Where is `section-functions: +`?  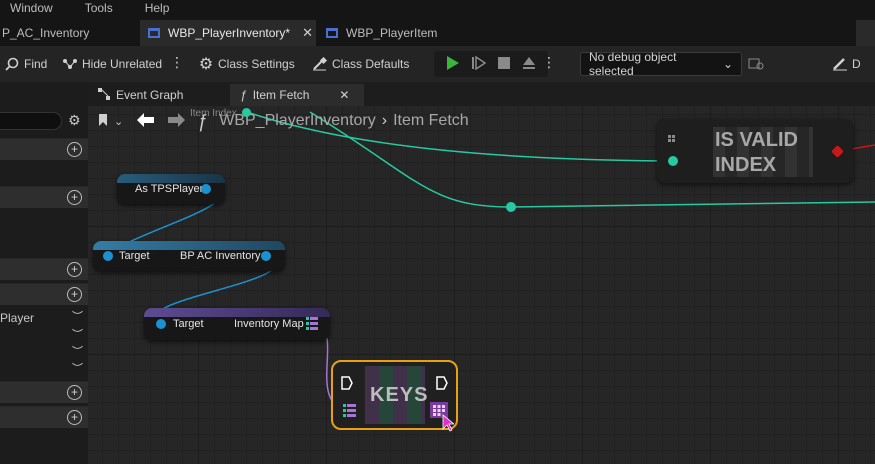 section-functions: + is located at coordinates (44, 197).